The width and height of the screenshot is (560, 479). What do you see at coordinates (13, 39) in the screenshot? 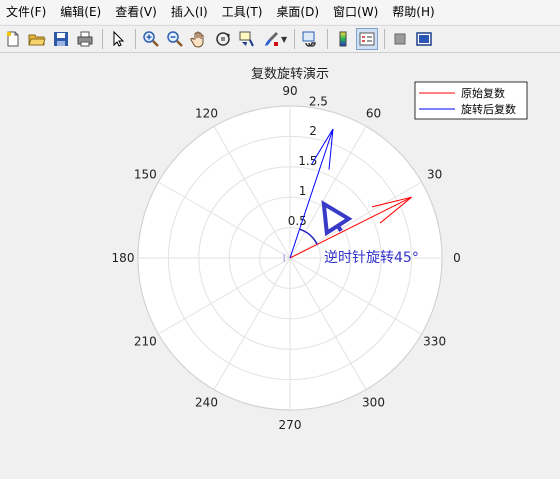
I see `new-file-icon` at bounding box center [13, 39].